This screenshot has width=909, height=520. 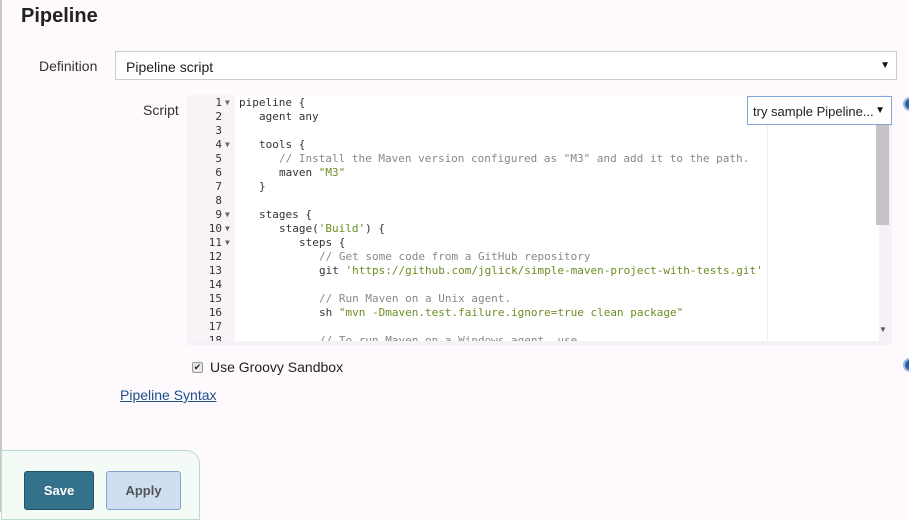 What do you see at coordinates (282, 144) in the screenshot?
I see `code-text: tools {` at bounding box center [282, 144].